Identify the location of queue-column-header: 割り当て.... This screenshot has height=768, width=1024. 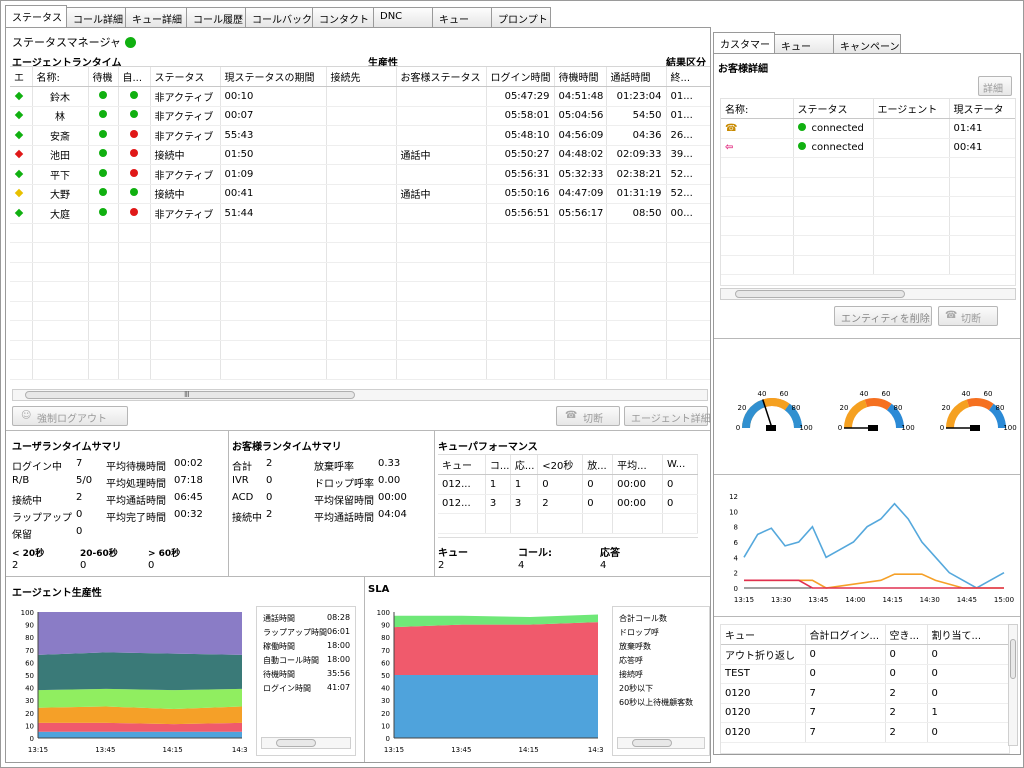
(968, 635).